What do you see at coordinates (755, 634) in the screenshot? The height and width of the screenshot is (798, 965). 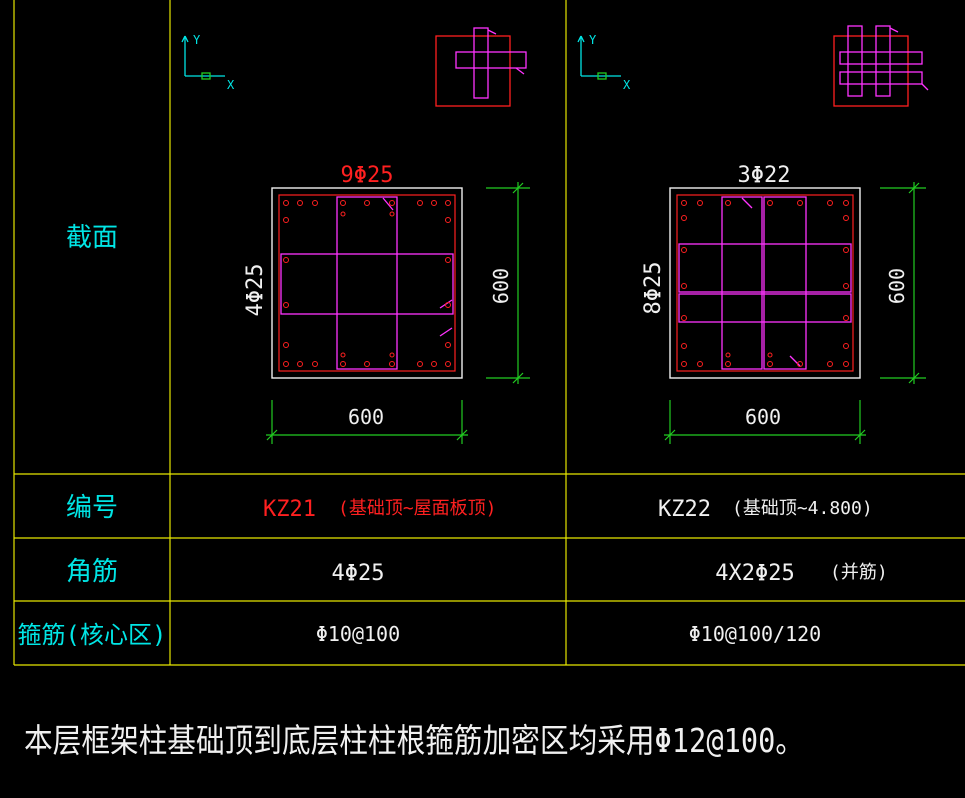 I see `stirrup-spec: Φ10@100/120` at bounding box center [755, 634].